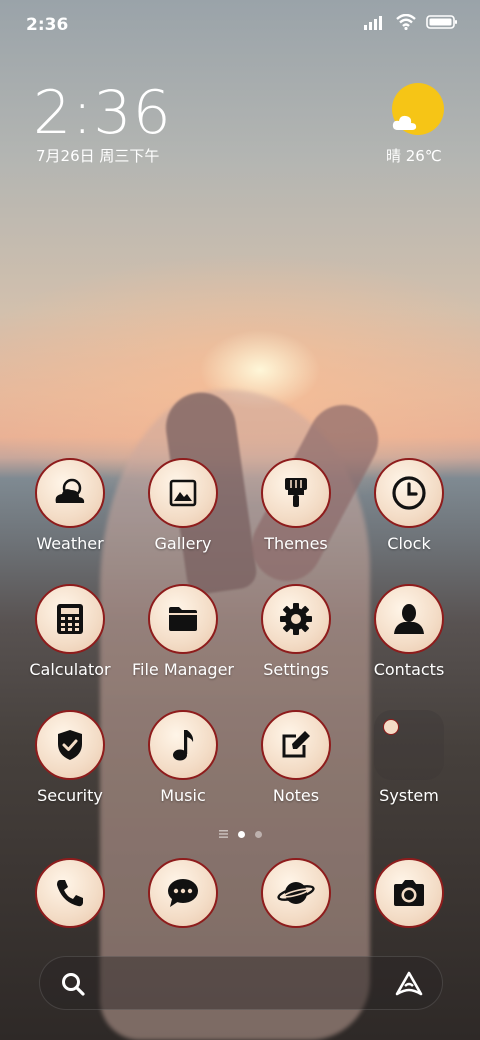  I want to click on app-label: Gallery, so click(183, 543).